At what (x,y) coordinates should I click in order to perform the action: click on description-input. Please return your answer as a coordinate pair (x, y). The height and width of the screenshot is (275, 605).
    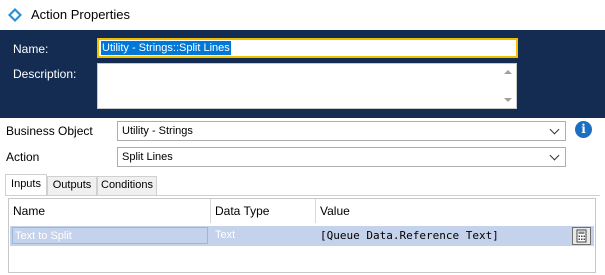
    Looking at the image, I should click on (307, 86).